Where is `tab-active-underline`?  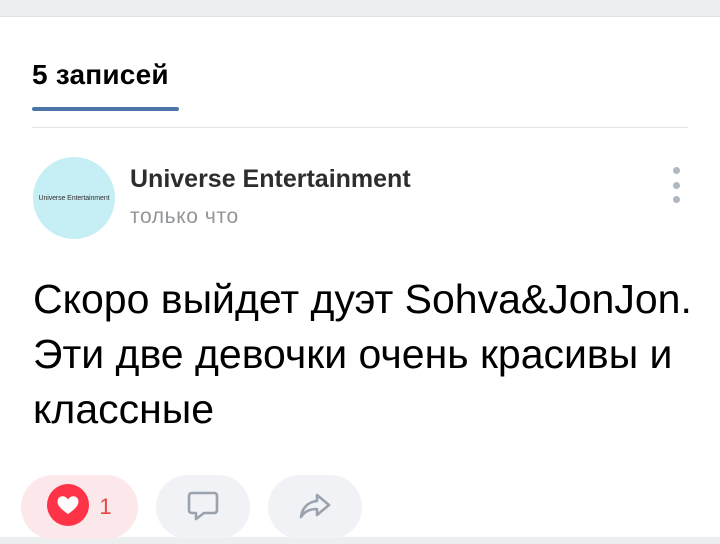
tab-active-underline is located at coordinates (105, 109).